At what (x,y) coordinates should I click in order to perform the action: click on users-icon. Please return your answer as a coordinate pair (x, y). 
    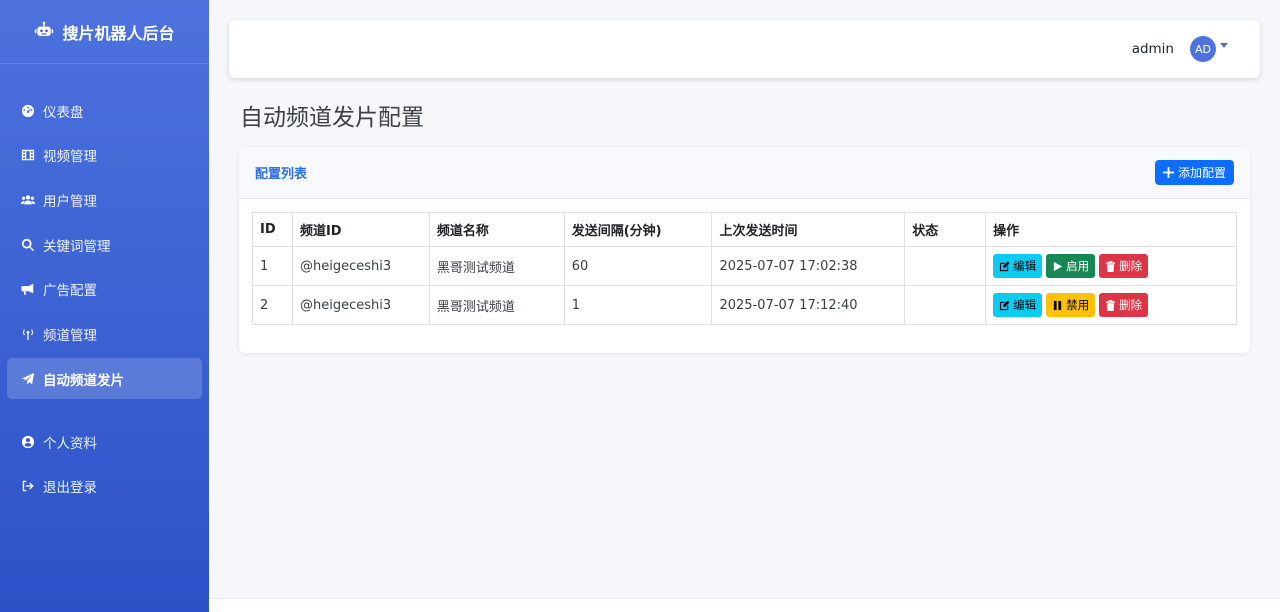
    Looking at the image, I should click on (28, 200).